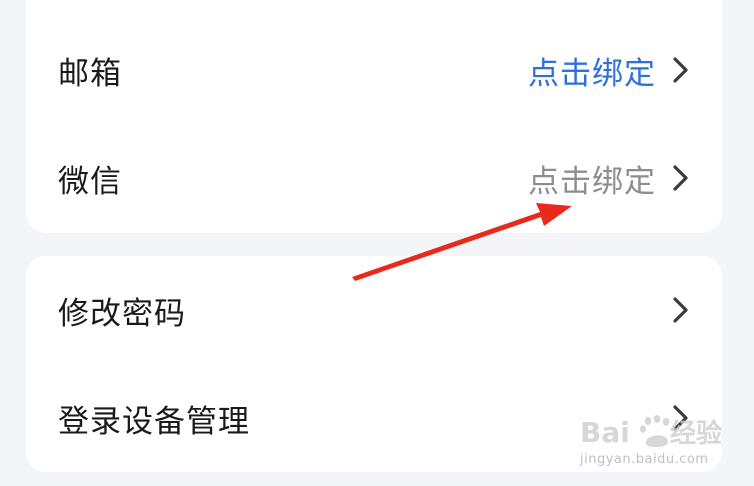 This screenshot has width=754, height=486. Describe the element at coordinates (154, 421) in the screenshot. I see `login-devices-label: 登录设备管理` at that location.